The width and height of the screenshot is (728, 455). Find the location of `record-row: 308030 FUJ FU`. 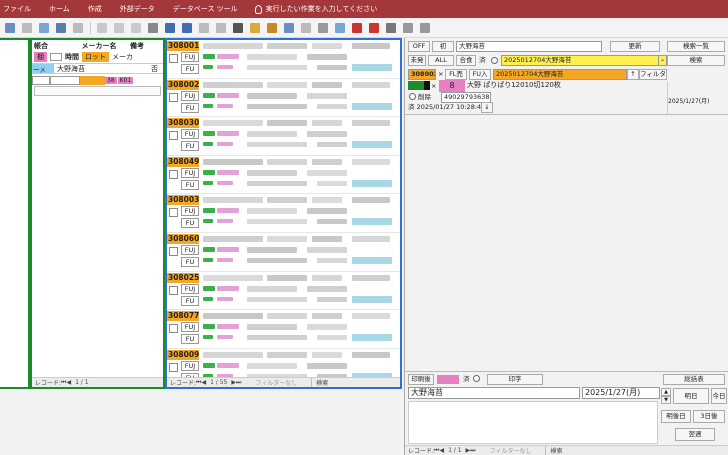

record-row: 308030 FUJ FU is located at coordinates (283, 136).